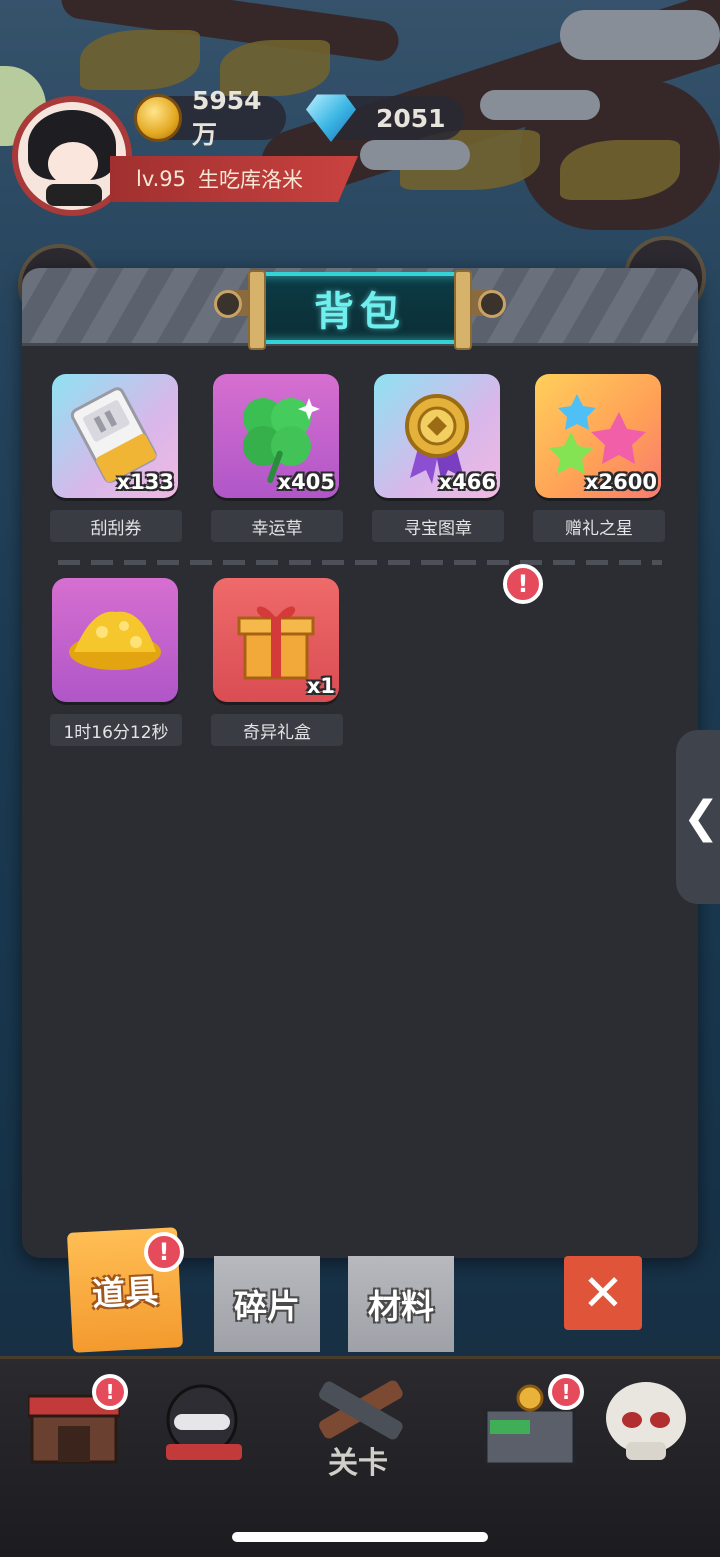 Image resolution: width=720 pixels, height=1557 pixels. I want to click on nav-shop-button: !, so click(77, 1421).